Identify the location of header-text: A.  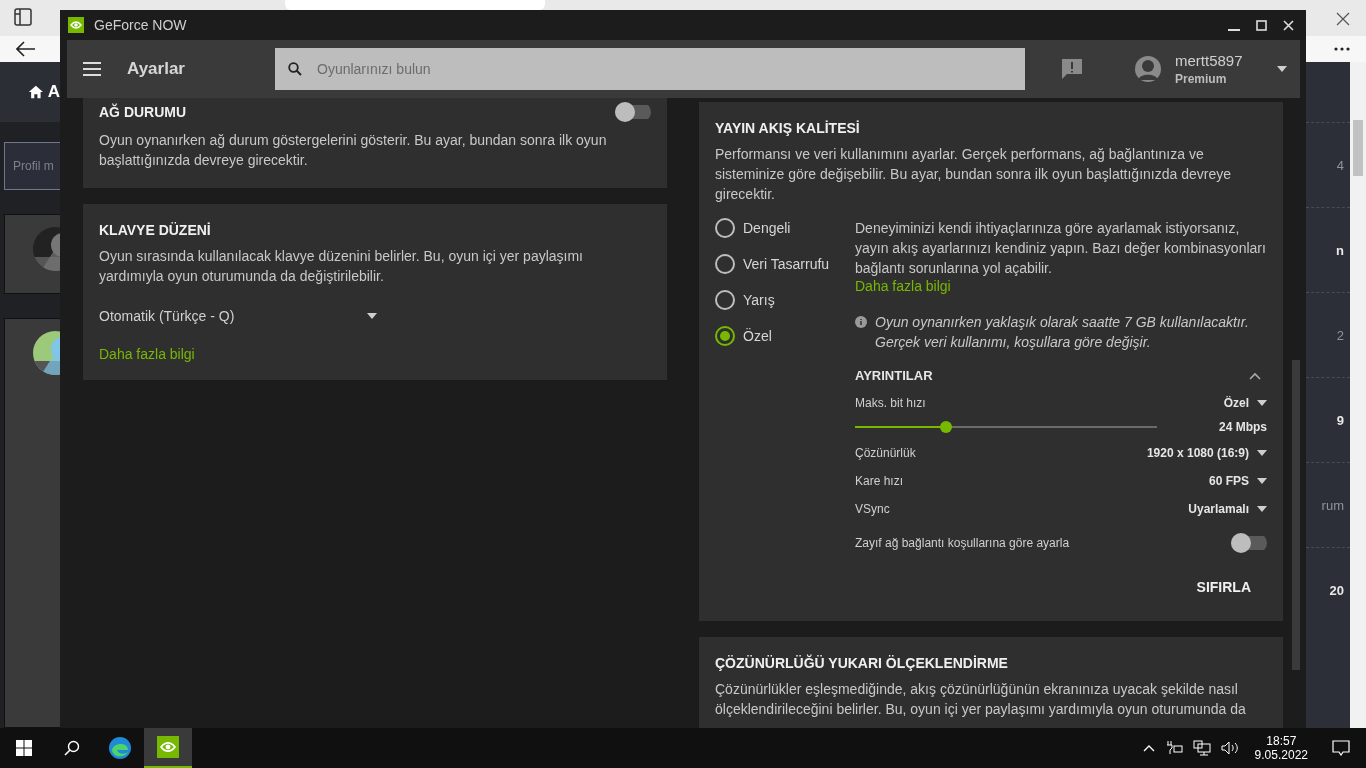
(53, 92).